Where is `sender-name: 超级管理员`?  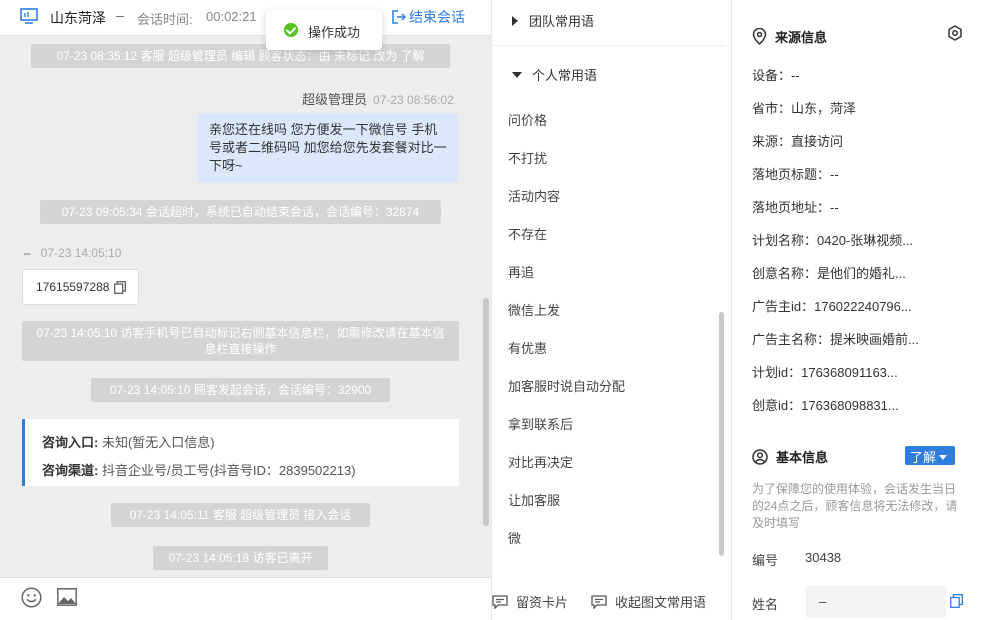 sender-name: 超级管理员 is located at coordinates (335, 99).